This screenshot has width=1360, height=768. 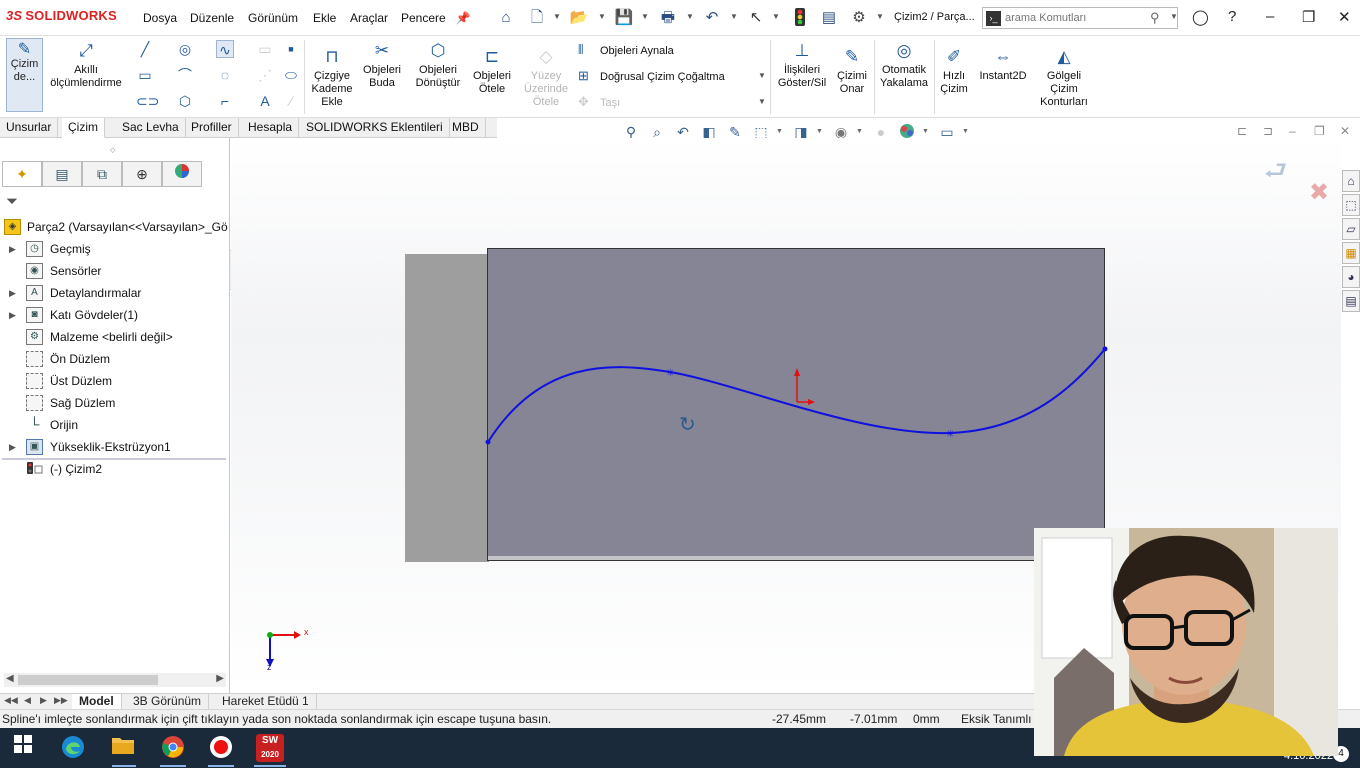 What do you see at coordinates (712, 18) in the screenshot?
I see `undo-icon: ↶` at bounding box center [712, 18].